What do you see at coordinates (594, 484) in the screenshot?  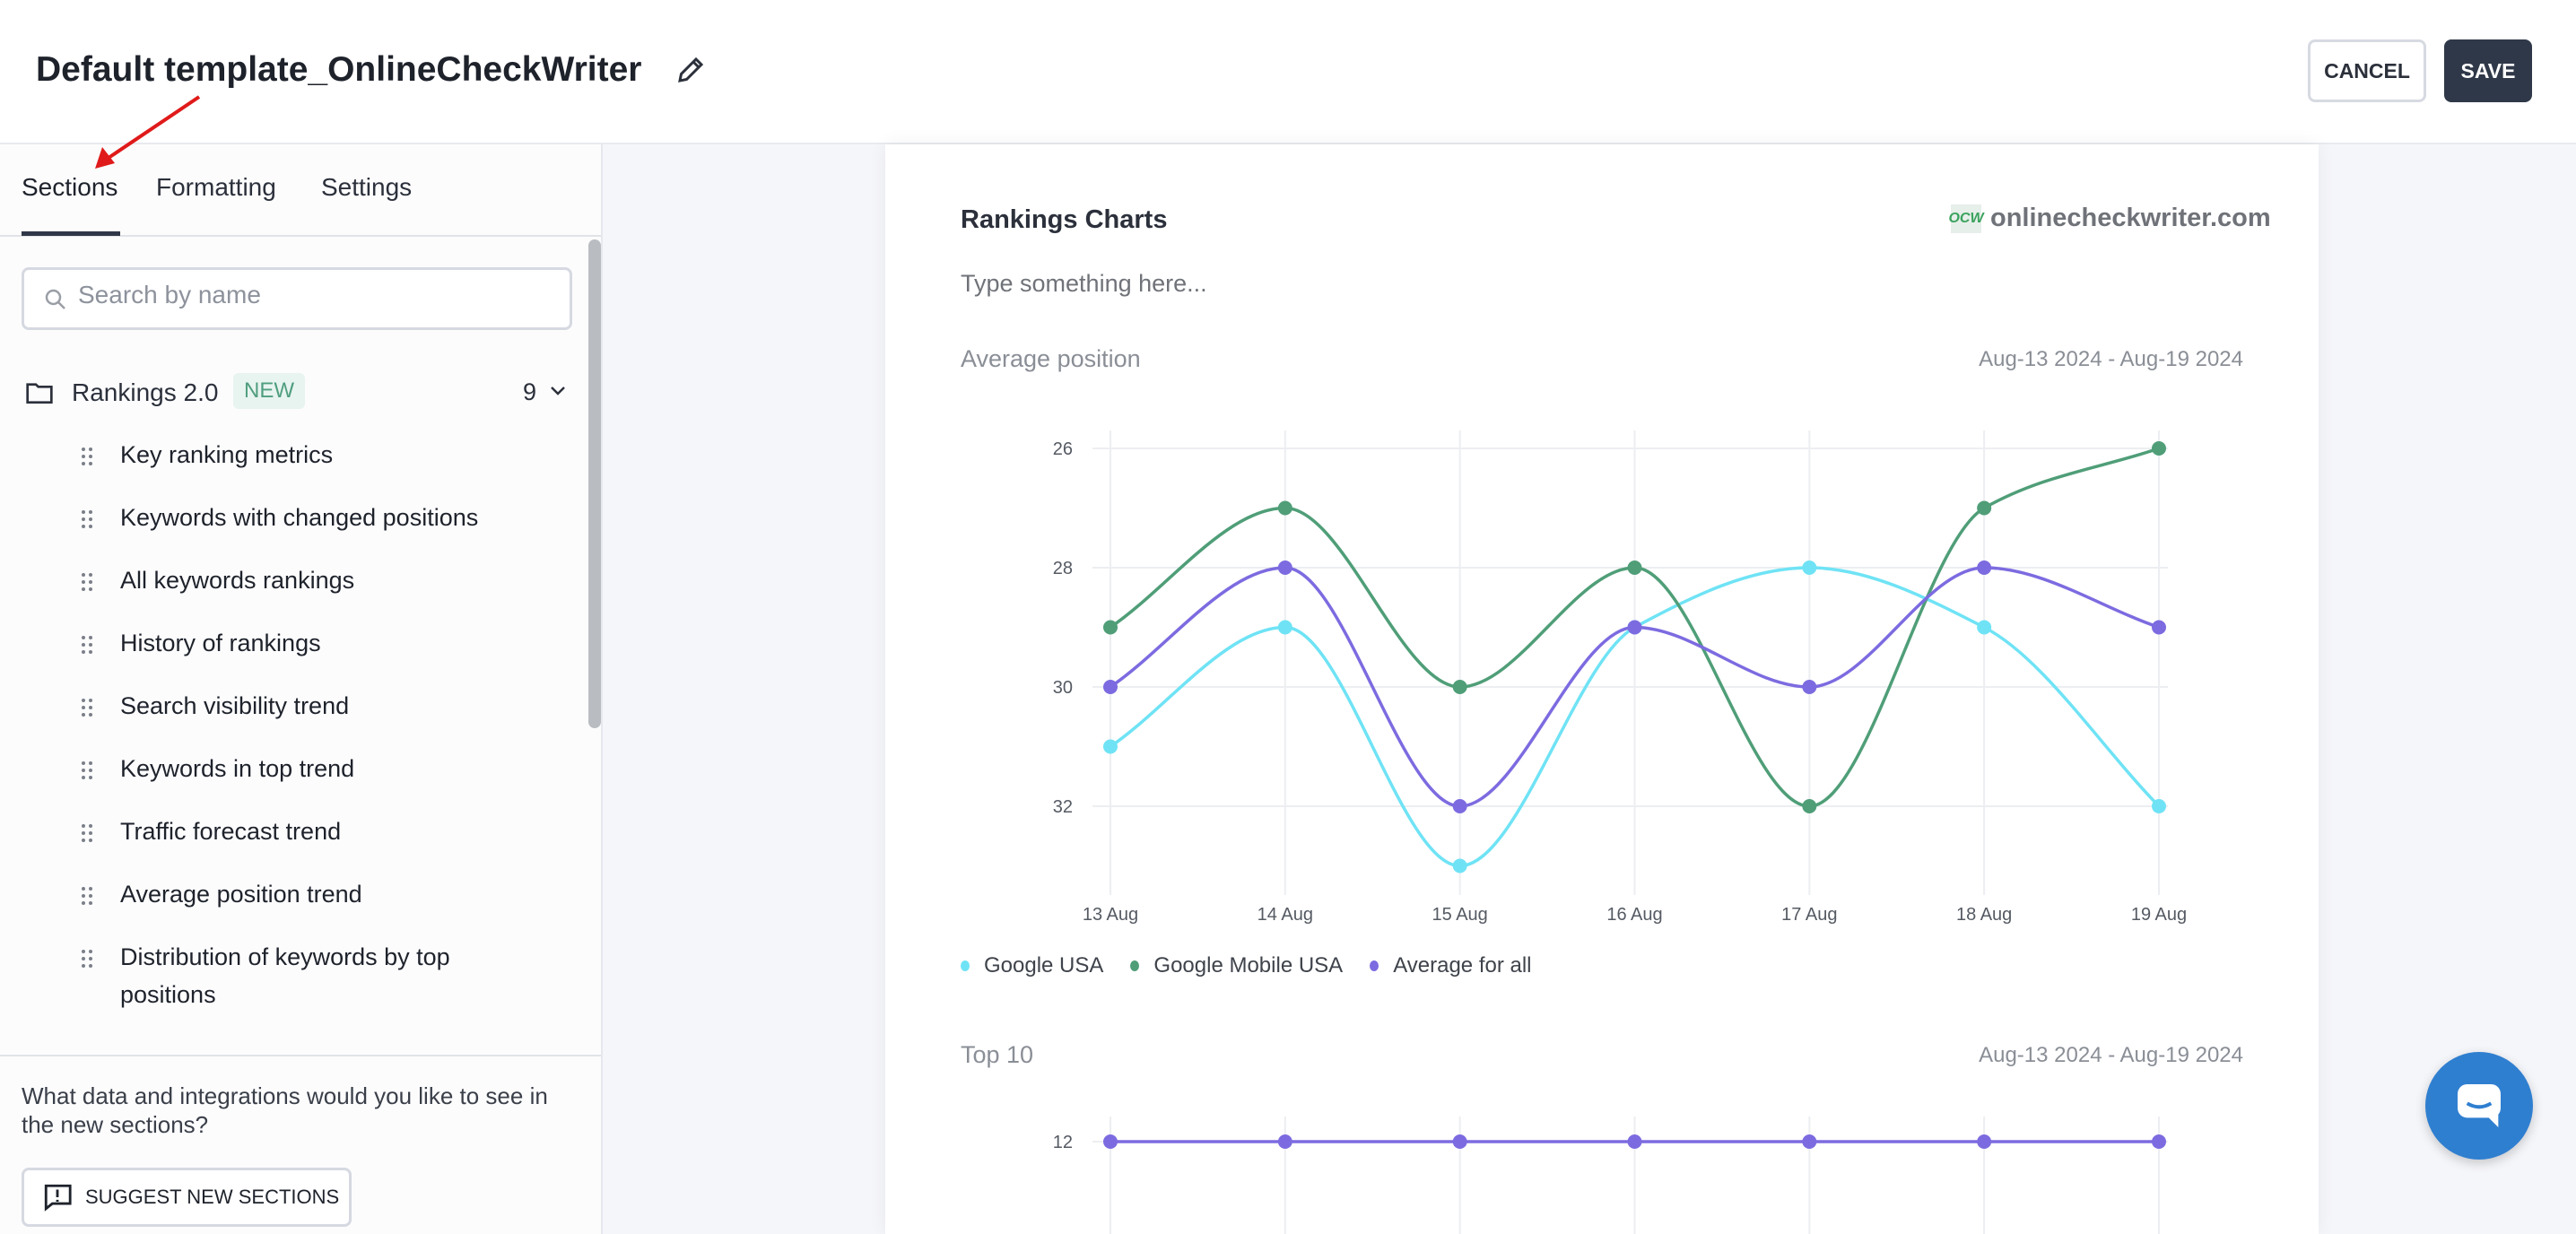 I see `sidebar-scrollbar` at bounding box center [594, 484].